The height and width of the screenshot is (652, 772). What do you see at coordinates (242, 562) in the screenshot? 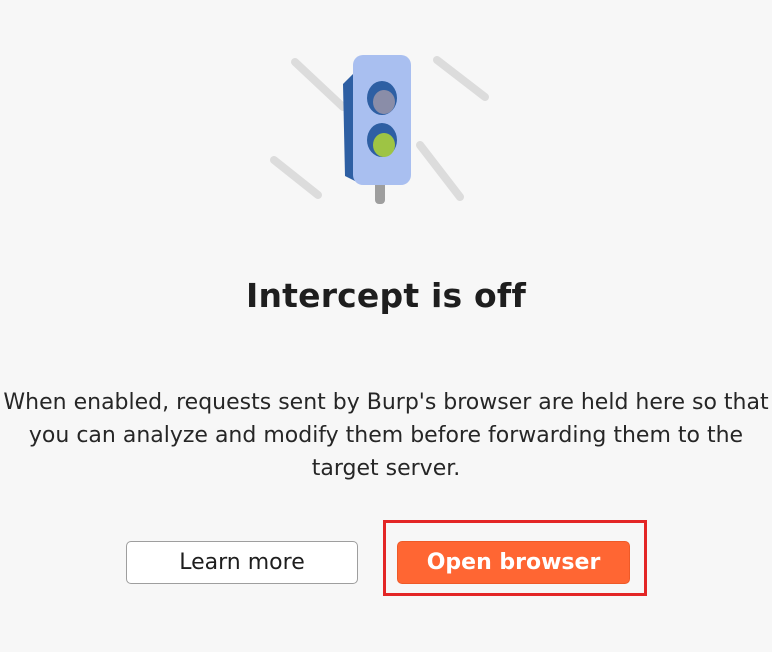
I see `learn-more-button: Learn more` at bounding box center [242, 562].